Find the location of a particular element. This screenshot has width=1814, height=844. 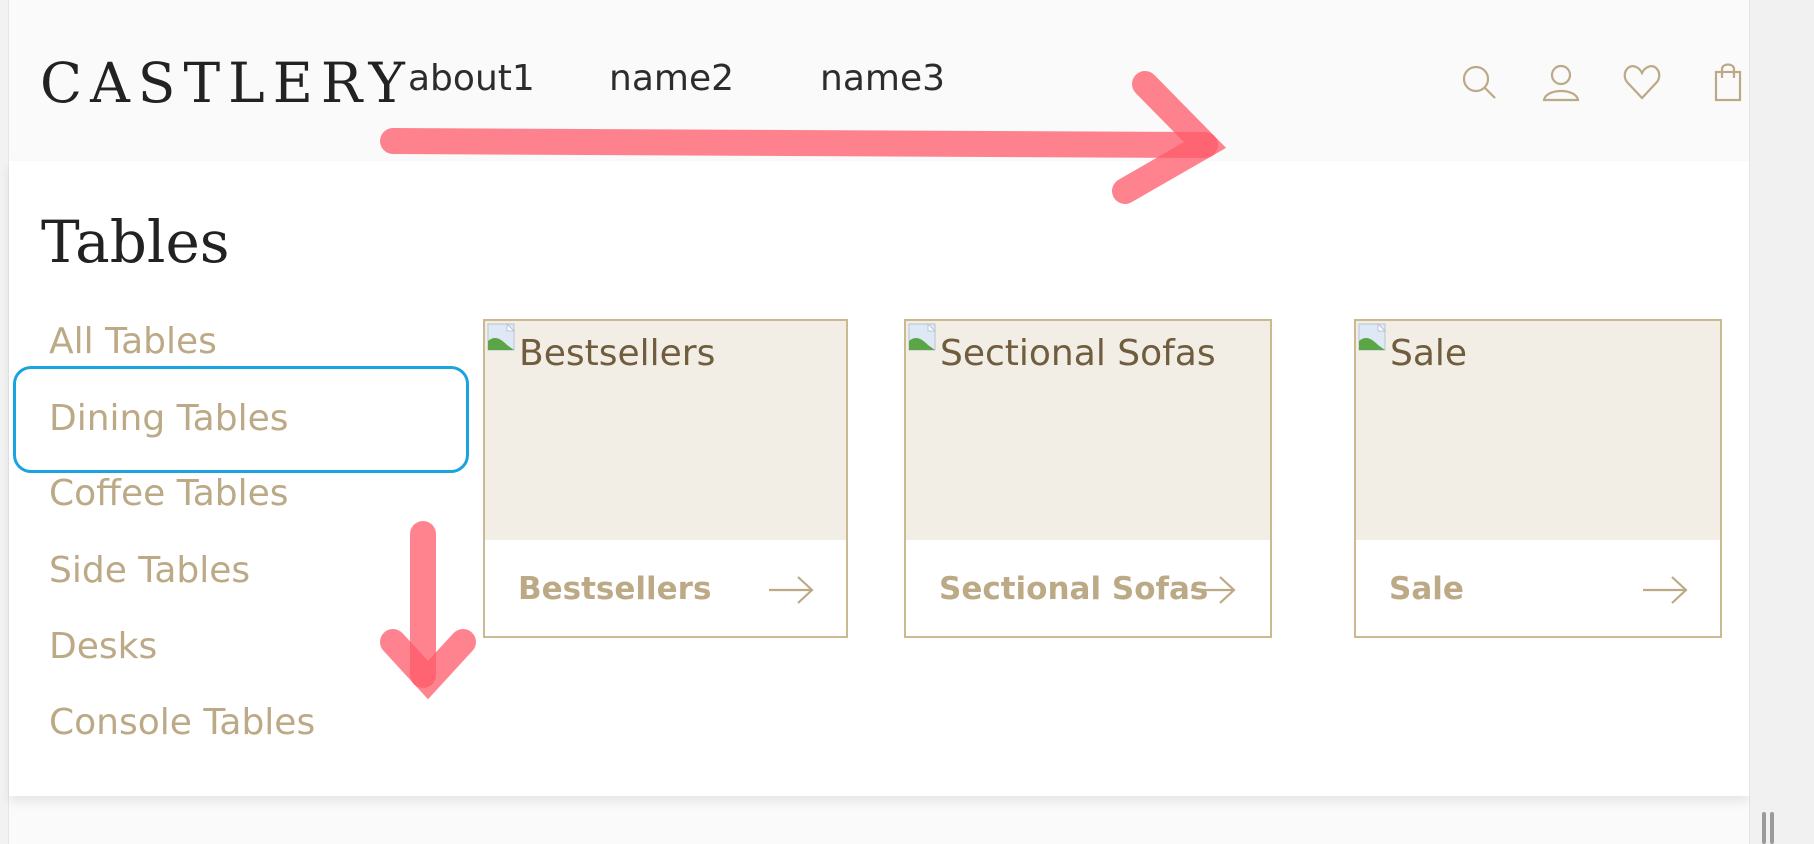

card-bestsellers: Bestsellers Bestsellers is located at coordinates (665, 478).